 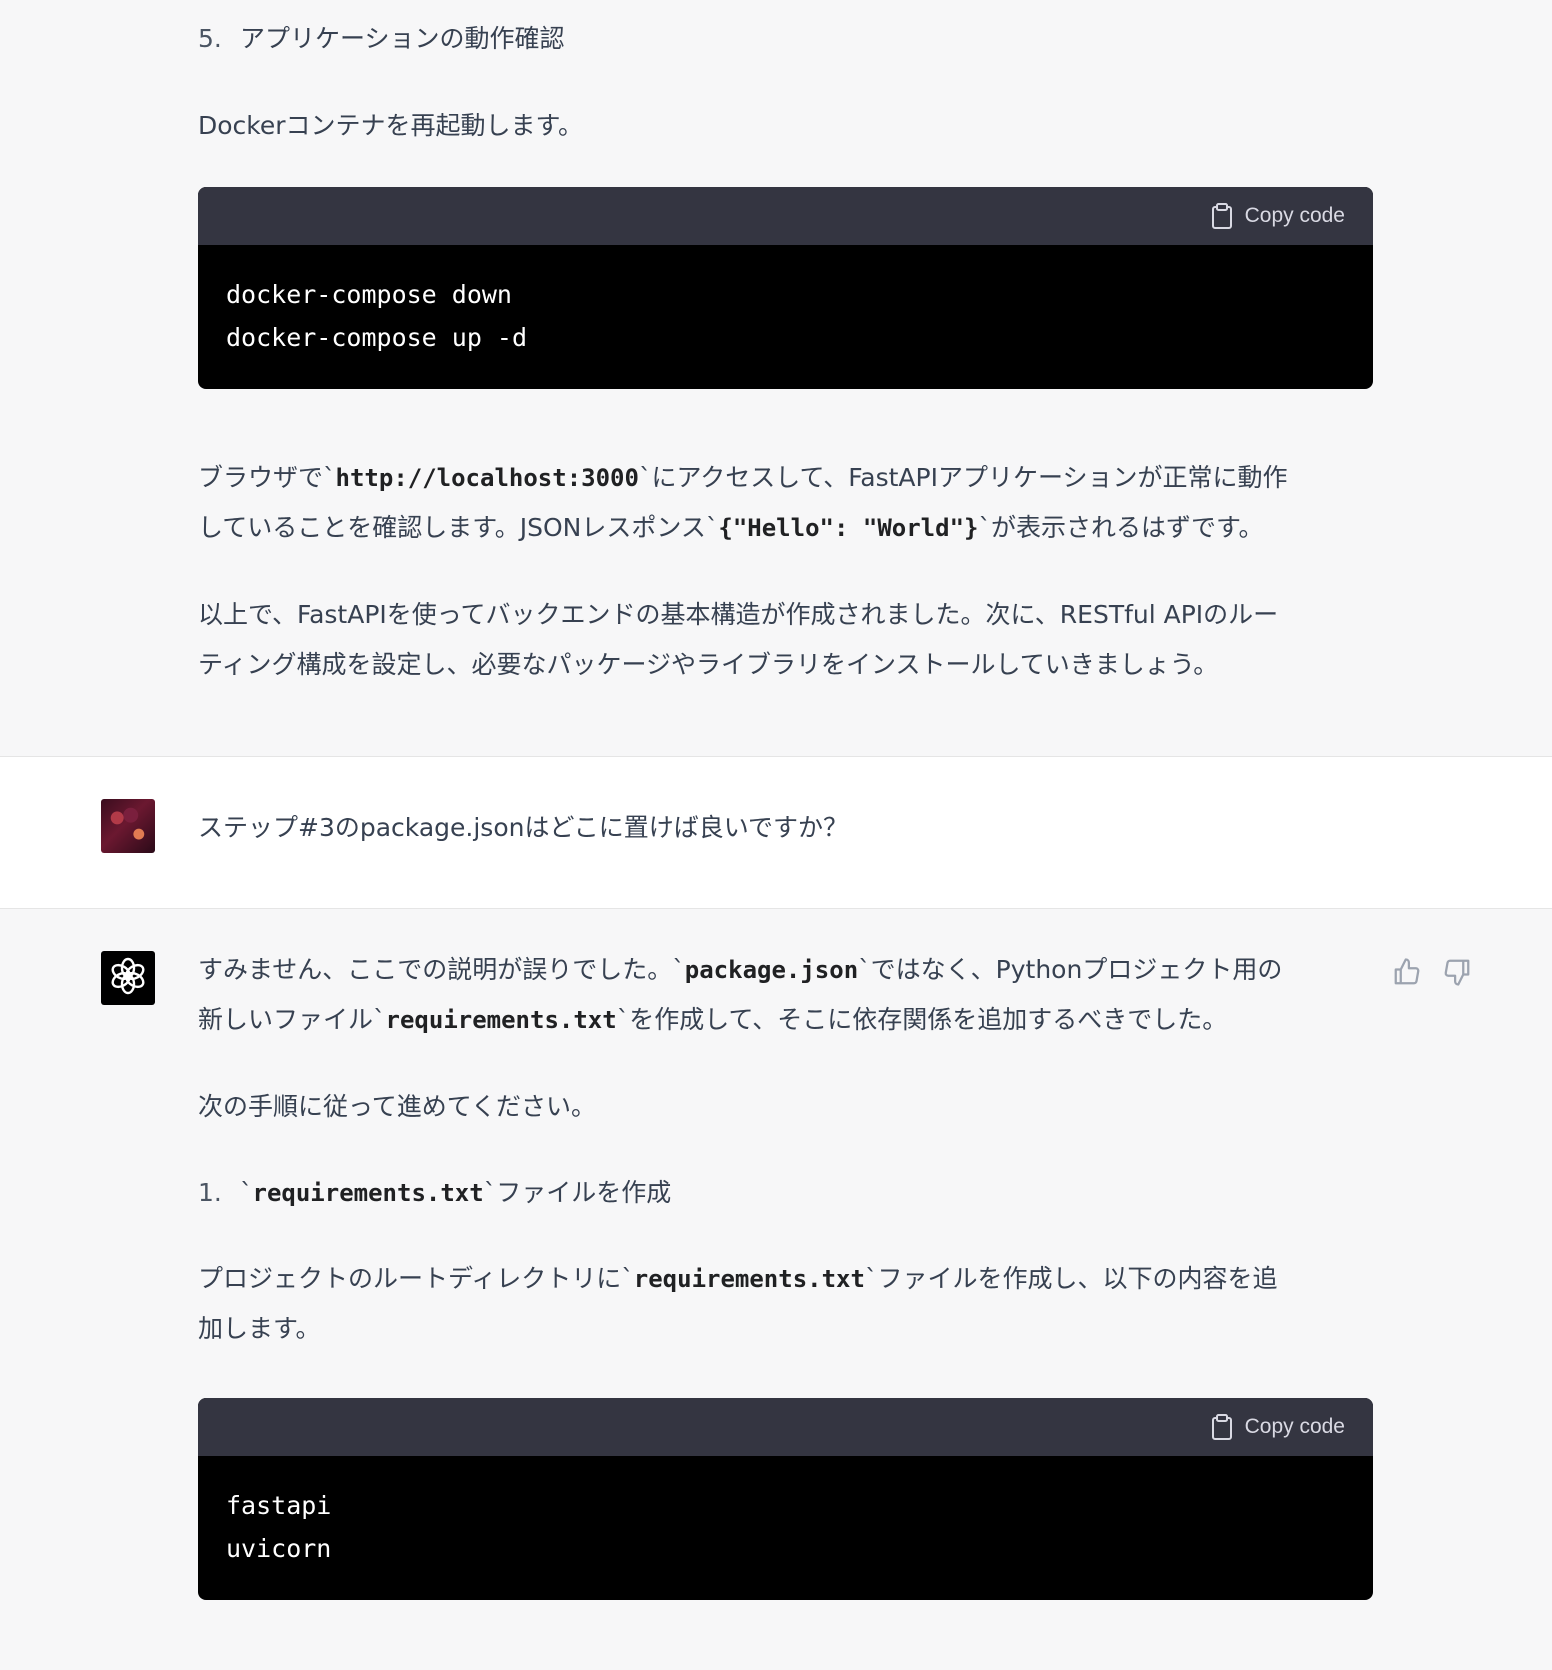 What do you see at coordinates (785, 302) in the screenshot?
I see `code-body: docker-compose down docker-compose up -d` at bounding box center [785, 302].